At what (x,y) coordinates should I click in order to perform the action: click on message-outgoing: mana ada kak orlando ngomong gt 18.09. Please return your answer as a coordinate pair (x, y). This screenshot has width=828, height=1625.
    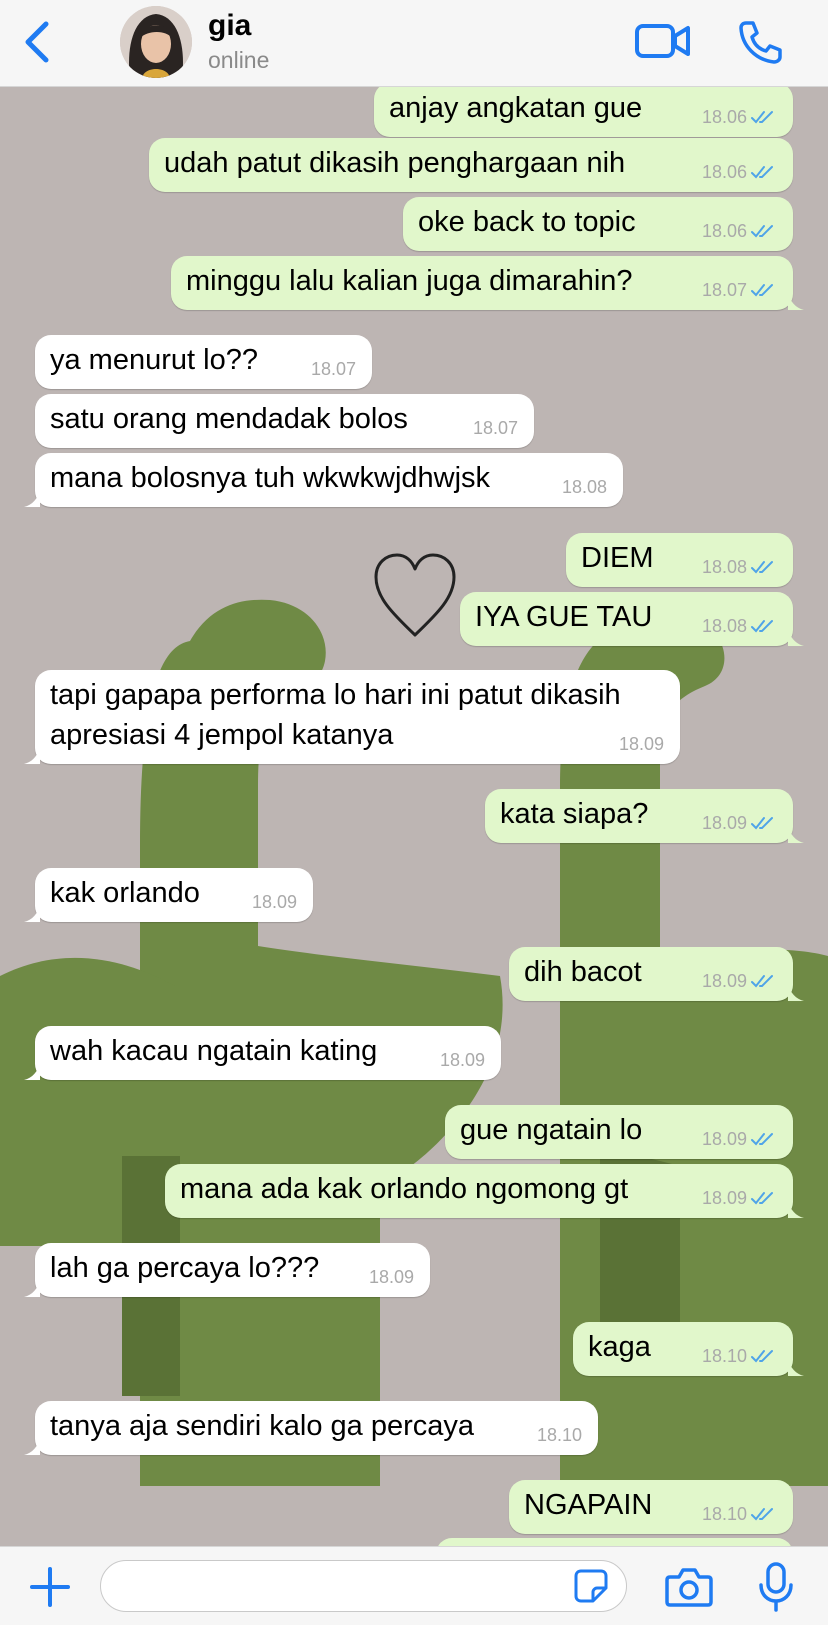
    Looking at the image, I should click on (484, 1191).